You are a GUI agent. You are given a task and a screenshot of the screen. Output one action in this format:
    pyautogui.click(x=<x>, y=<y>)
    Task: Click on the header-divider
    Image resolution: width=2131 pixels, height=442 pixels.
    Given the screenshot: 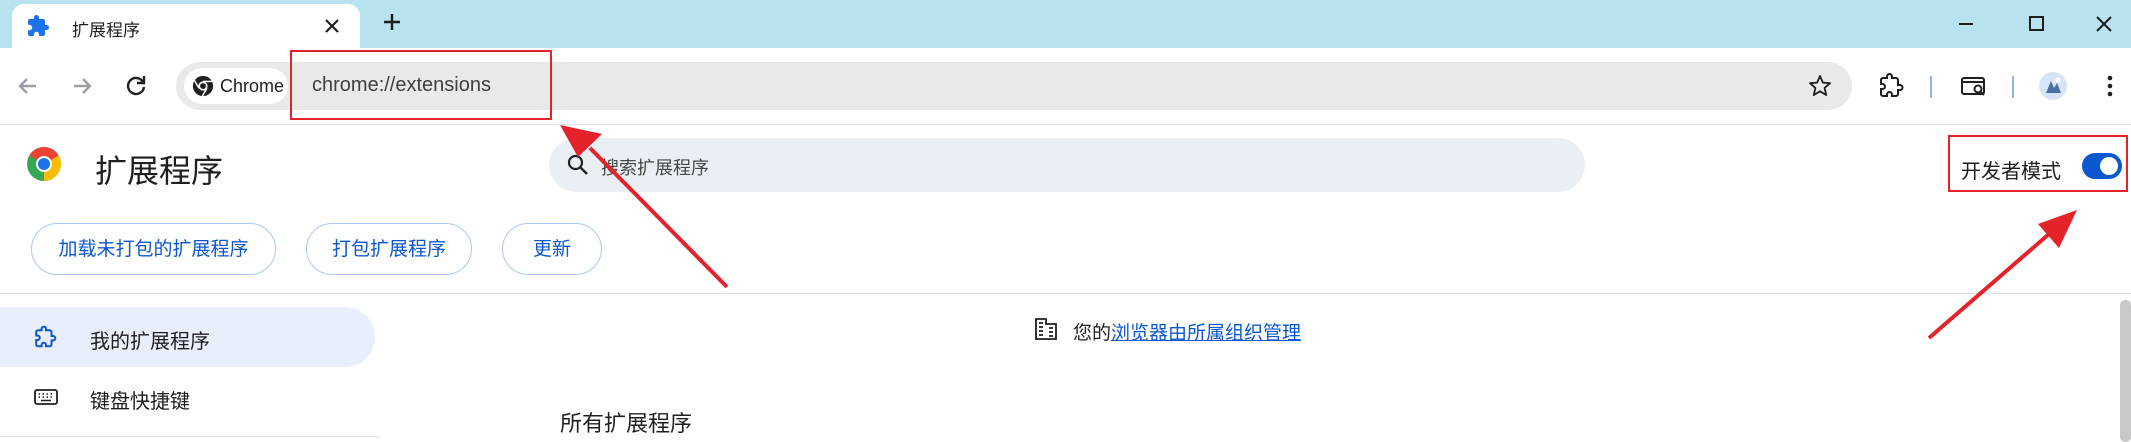 What is the action you would take?
    pyautogui.click(x=1065, y=293)
    